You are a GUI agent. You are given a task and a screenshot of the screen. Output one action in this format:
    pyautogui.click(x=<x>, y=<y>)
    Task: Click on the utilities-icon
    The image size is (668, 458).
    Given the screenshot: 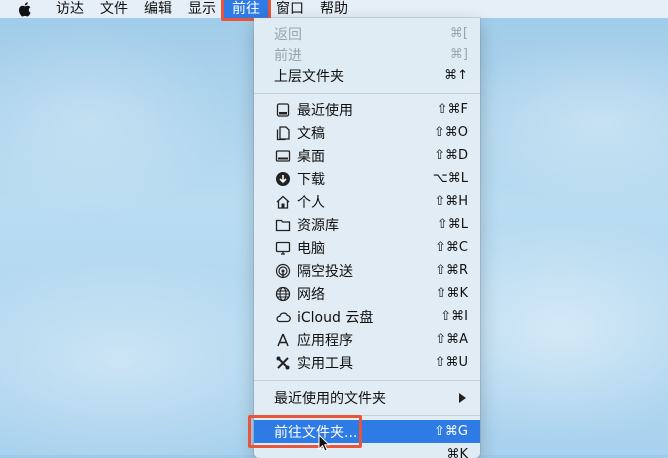 What is the action you would take?
    pyautogui.click(x=283, y=363)
    